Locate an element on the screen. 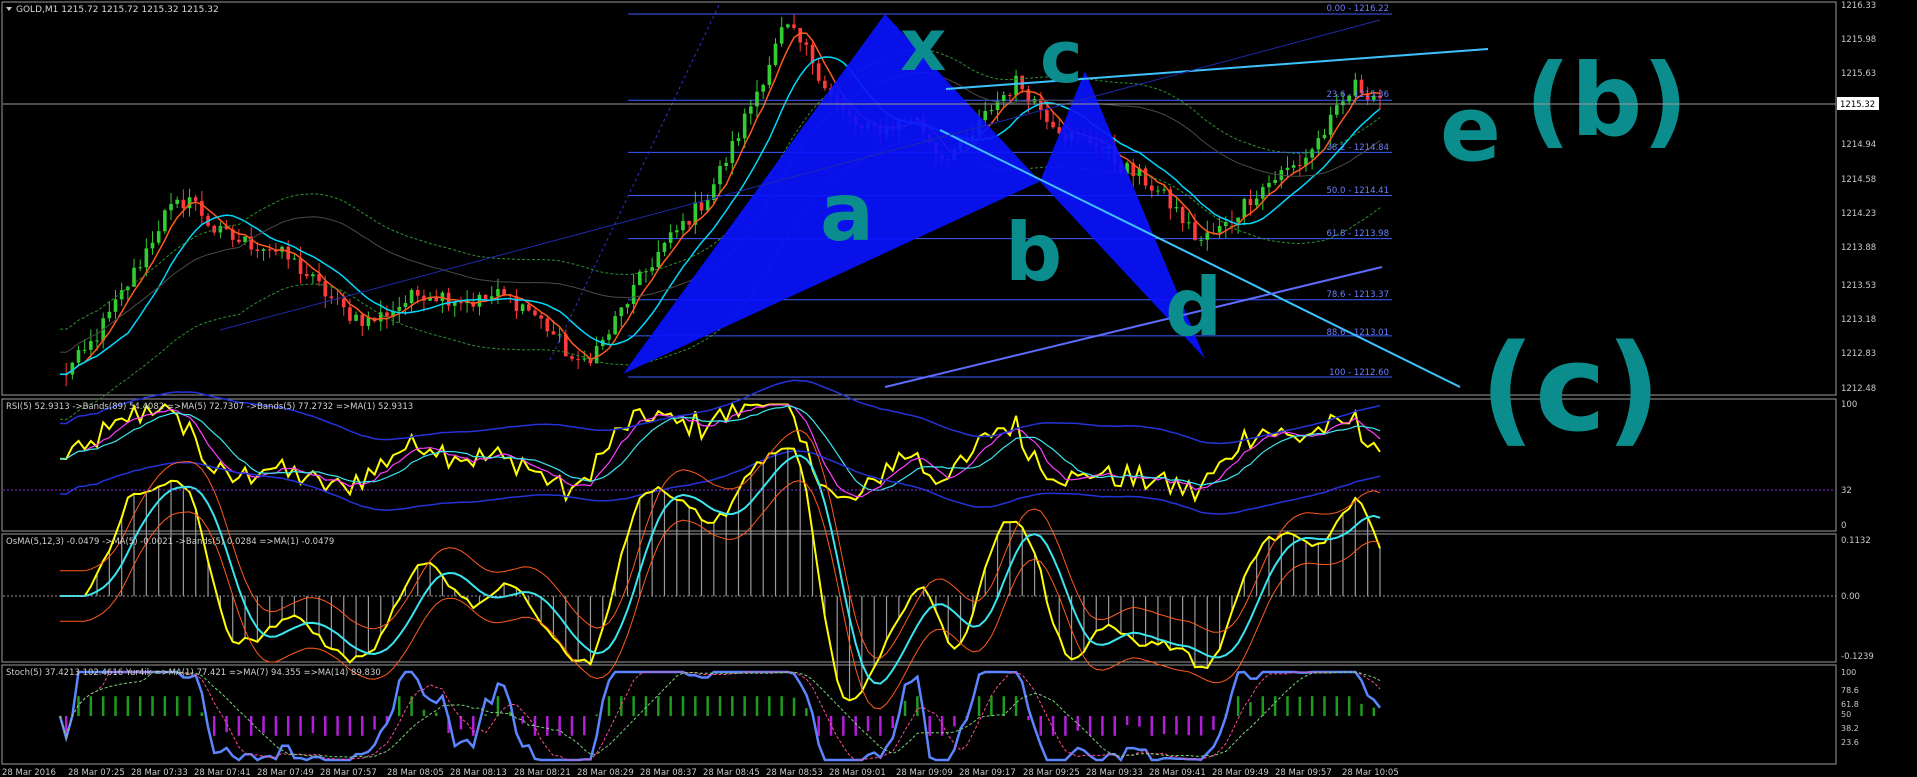  rsi-tick: 0 is located at coordinates (1843, 526).